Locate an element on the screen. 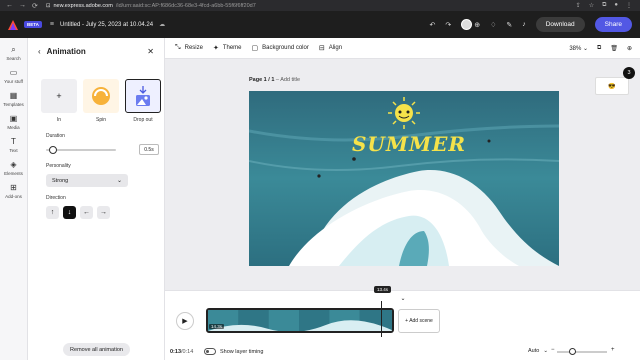 The width and height of the screenshot is (640, 360). reload-icon: ⟳ is located at coordinates (35, 6).